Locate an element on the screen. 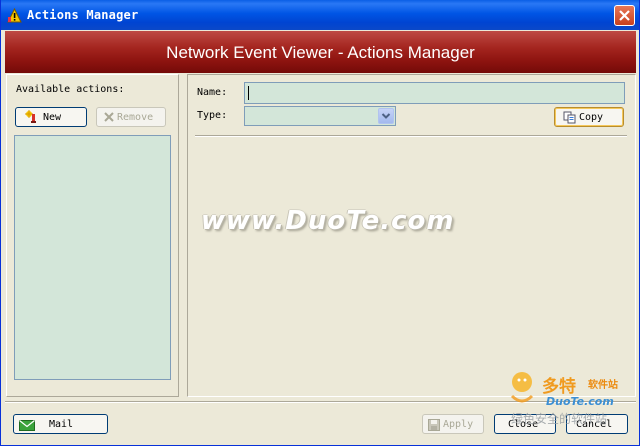 The image size is (640, 446). remove-action-button: Remove is located at coordinates (131, 117).